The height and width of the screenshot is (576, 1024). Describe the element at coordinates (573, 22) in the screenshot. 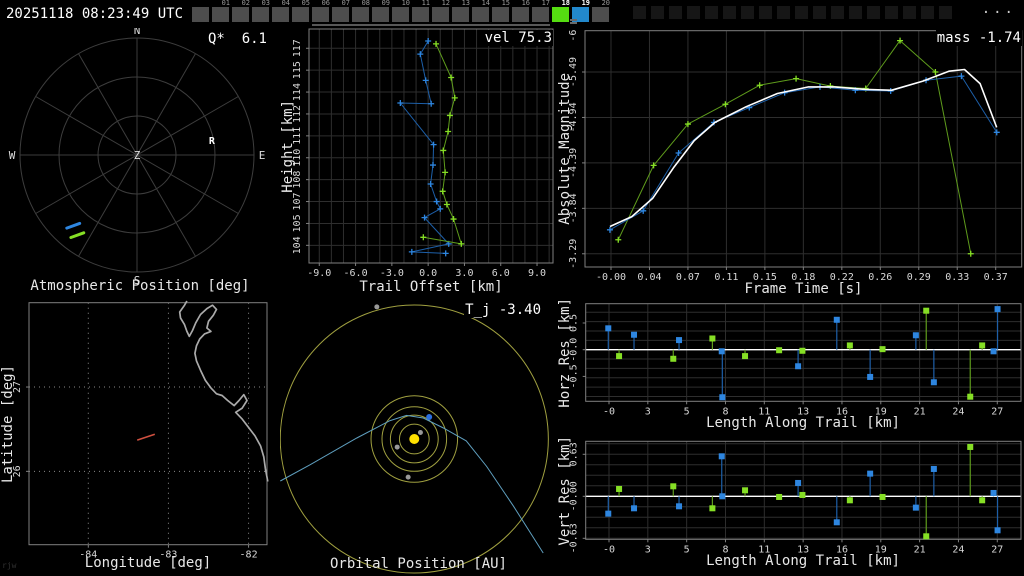

I see `current-frame-marker` at that location.